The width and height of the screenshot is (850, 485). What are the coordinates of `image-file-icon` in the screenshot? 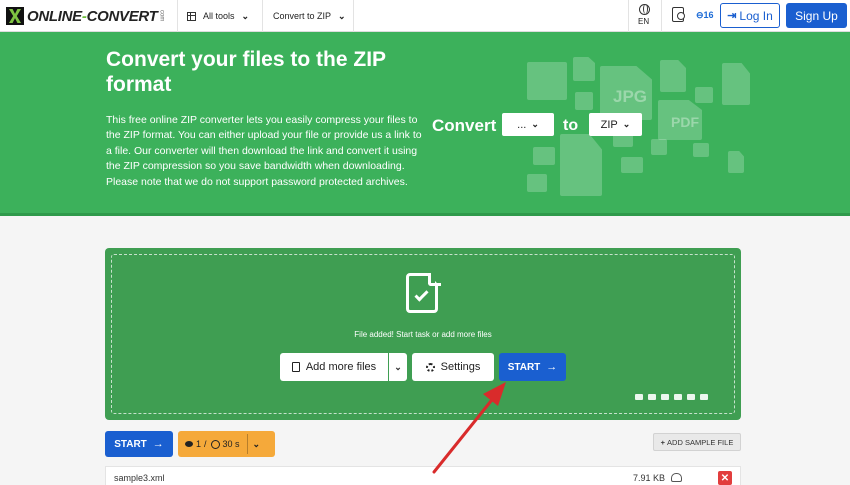 It's located at (673, 76).